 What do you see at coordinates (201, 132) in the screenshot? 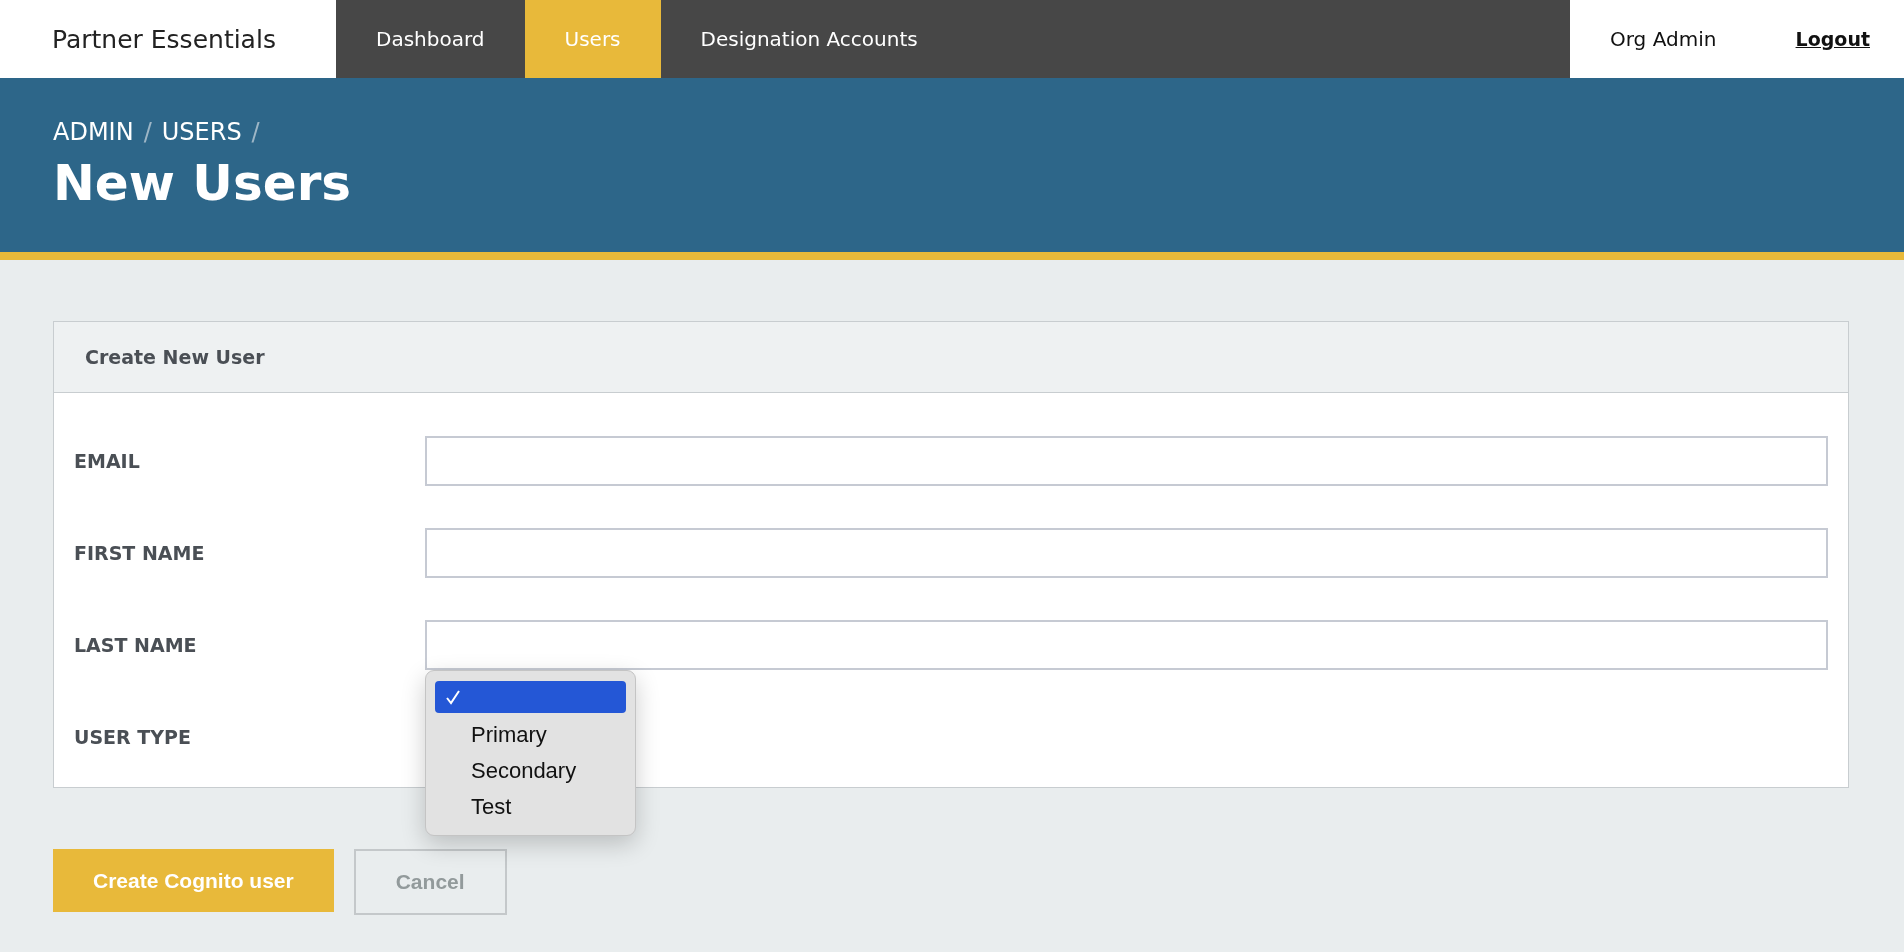
I see `breadcrumb-link: USERS` at bounding box center [201, 132].